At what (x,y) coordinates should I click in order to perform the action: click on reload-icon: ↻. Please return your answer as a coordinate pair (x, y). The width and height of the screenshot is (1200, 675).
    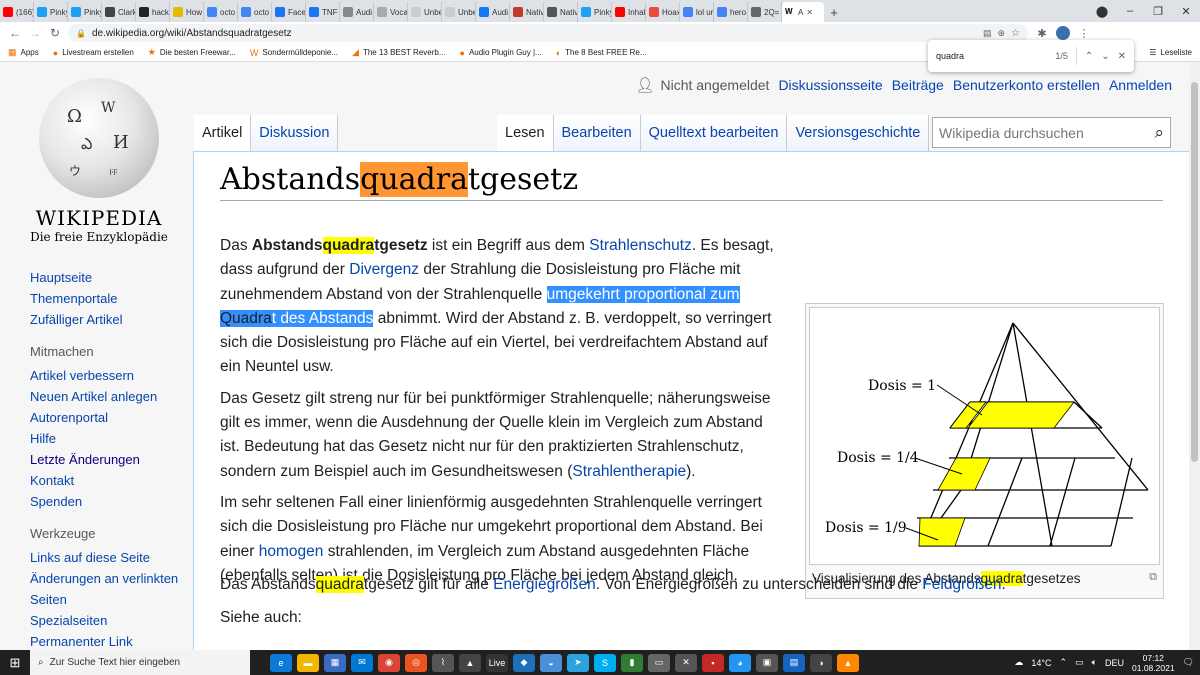
    Looking at the image, I should click on (55, 33).